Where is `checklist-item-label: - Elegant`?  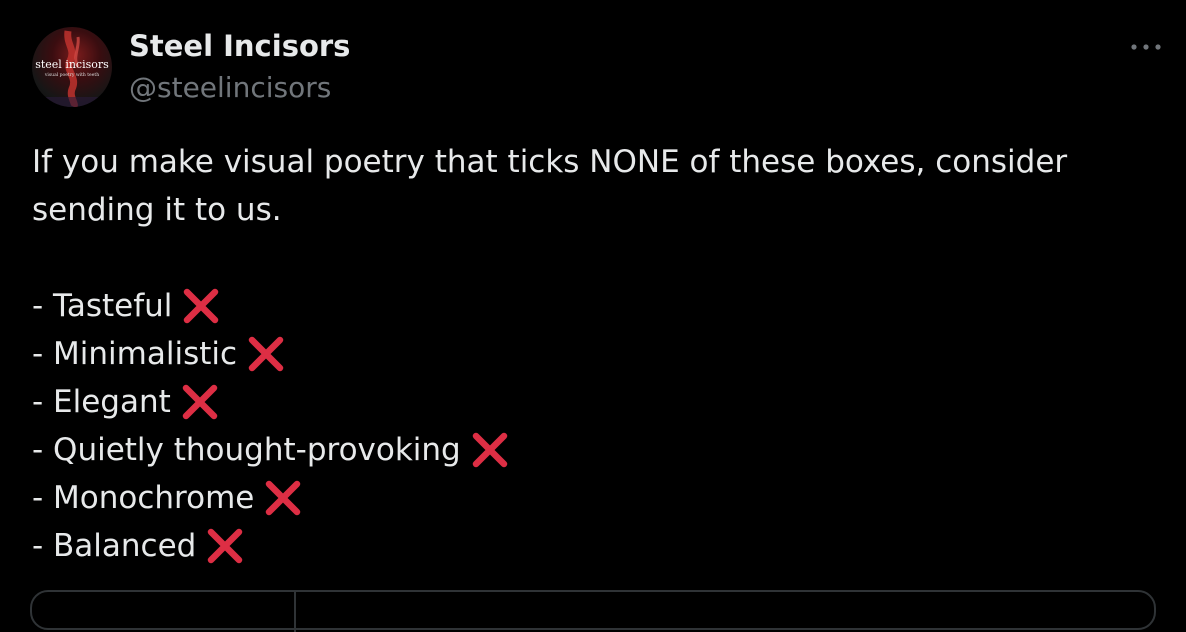 checklist-item-label: - Elegant is located at coordinates (101, 402).